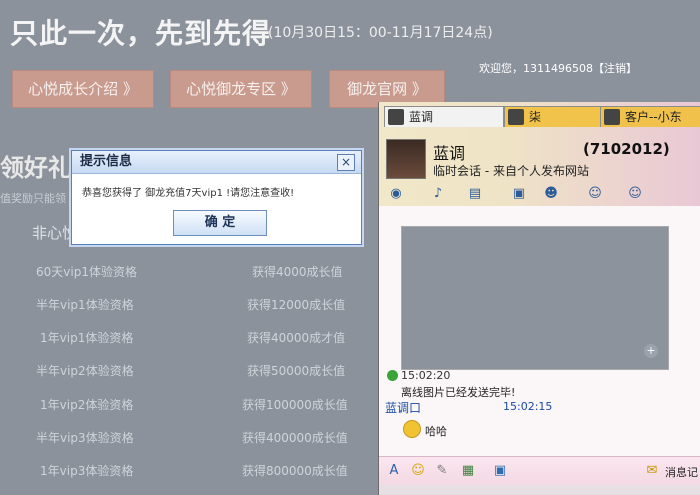  Describe the element at coordinates (141, 33) in the screenshot. I see `page-headline: 只此一次，先到先得` at that location.